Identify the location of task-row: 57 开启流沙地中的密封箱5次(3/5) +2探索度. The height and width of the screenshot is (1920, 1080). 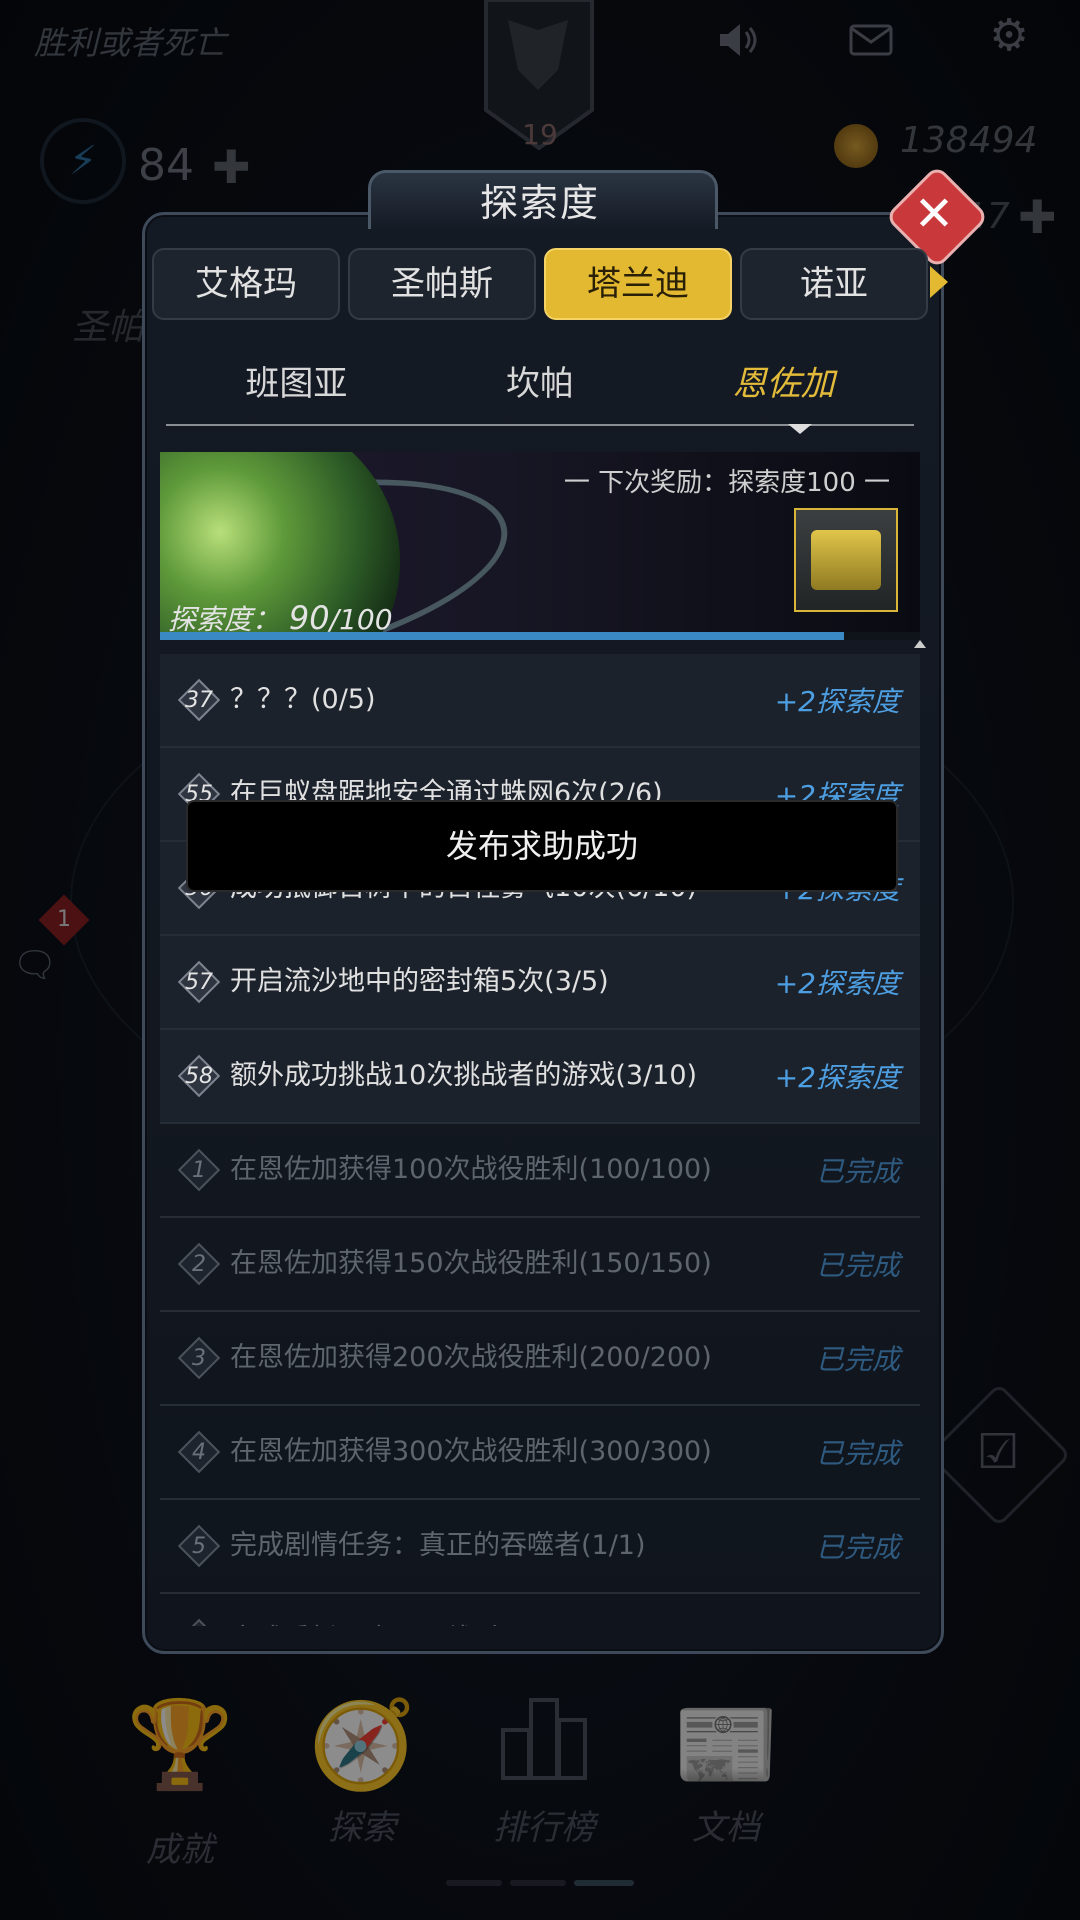
(540, 983).